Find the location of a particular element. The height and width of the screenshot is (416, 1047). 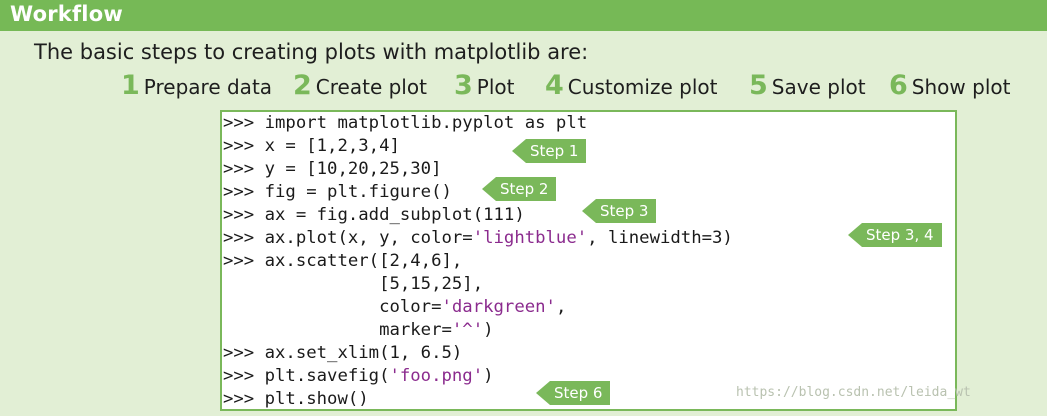

code-line: >>> ax = fig.add_subplot(111) is located at coordinates (373, 215).